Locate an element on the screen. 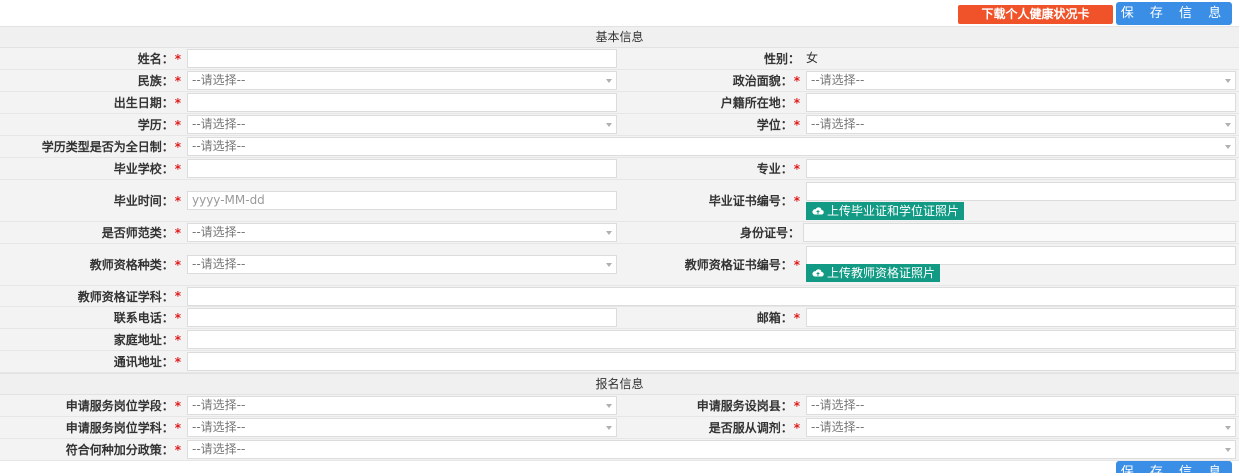  section-signup-info: 报名信息 is located at coordinates (619, 384).